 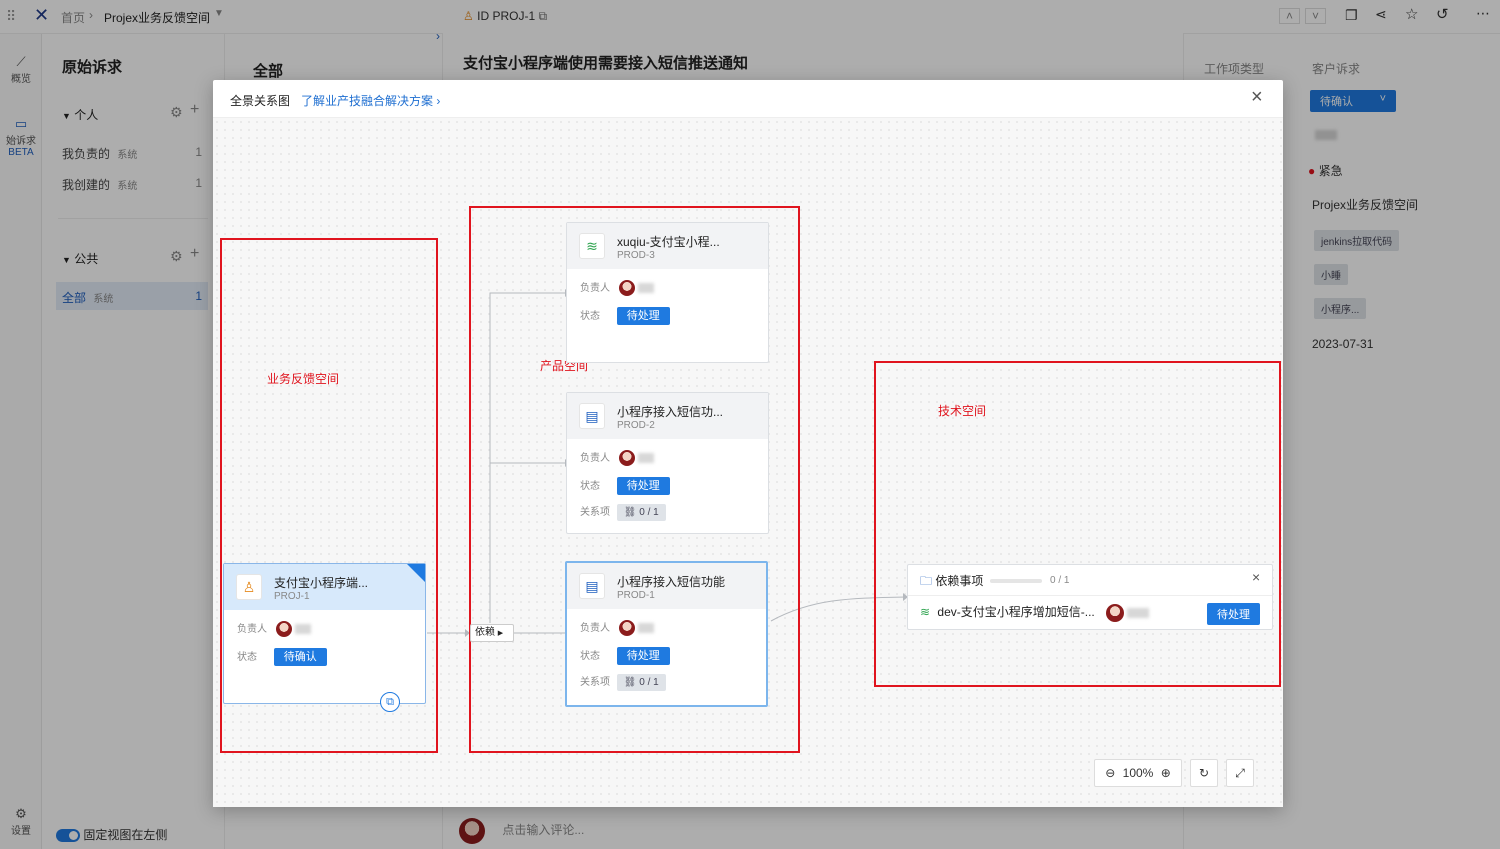 What do you see at coordinates (952, 581) in the screenshot?
I see `dependency-header: 🗀 依赖事项` at bounding box center [952, 581].